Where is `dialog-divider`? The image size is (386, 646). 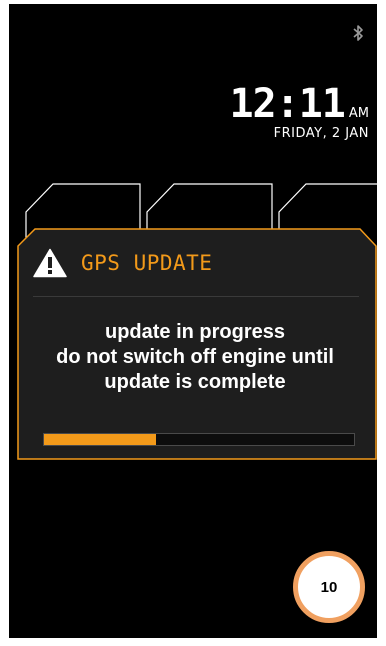 dialog-divider is located at coordinates (196, 296).